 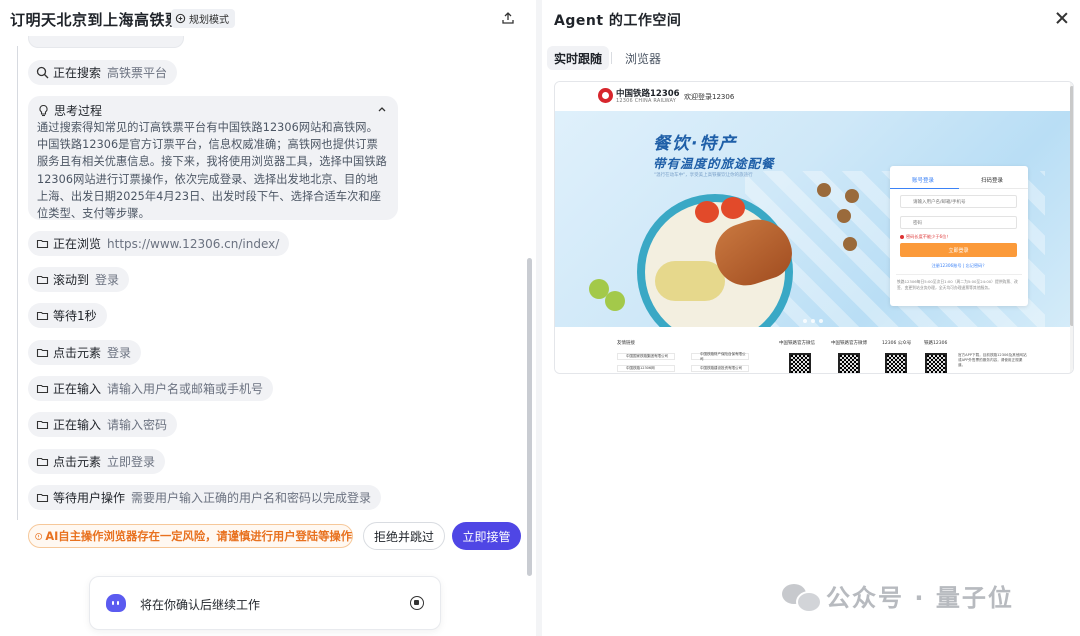 What do you see at coordinates (992, 180) in the screenshot?
I see `login-tab-qrcode: 扫码登录` at bounding box center [992, 180].